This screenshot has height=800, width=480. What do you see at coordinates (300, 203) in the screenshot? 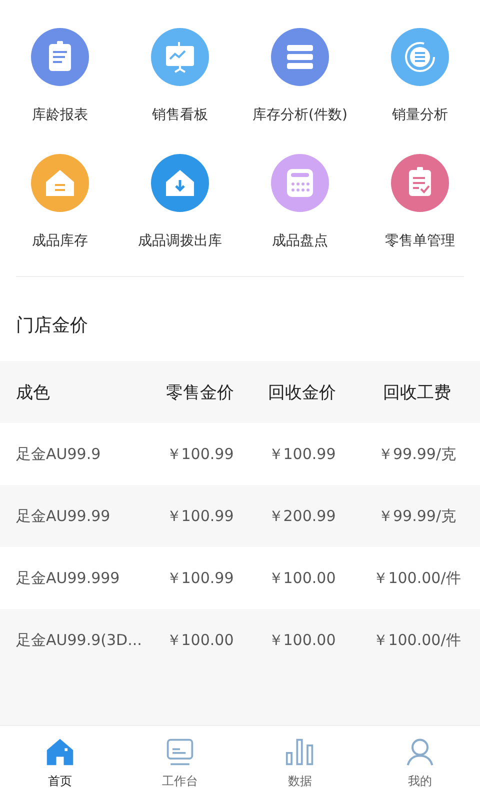
I see `shortcut-item: 成品盘点` at bounding box center [300, 203].